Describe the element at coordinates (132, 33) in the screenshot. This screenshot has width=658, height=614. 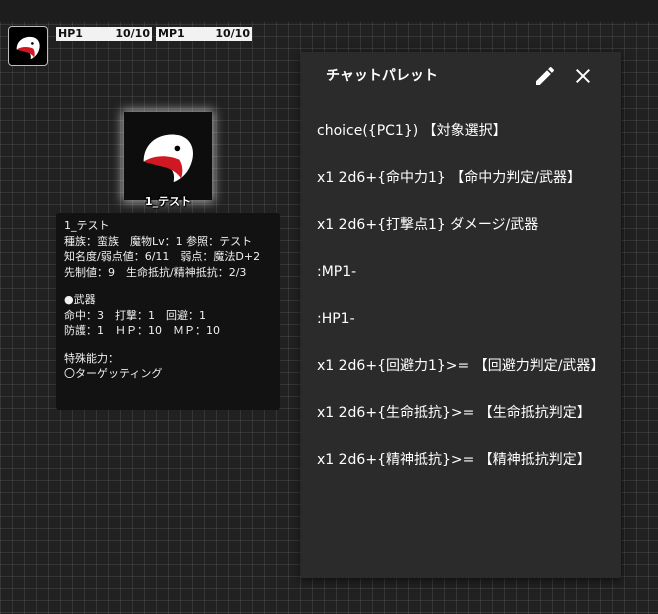
I see `hp-value: 10/10` at that location.